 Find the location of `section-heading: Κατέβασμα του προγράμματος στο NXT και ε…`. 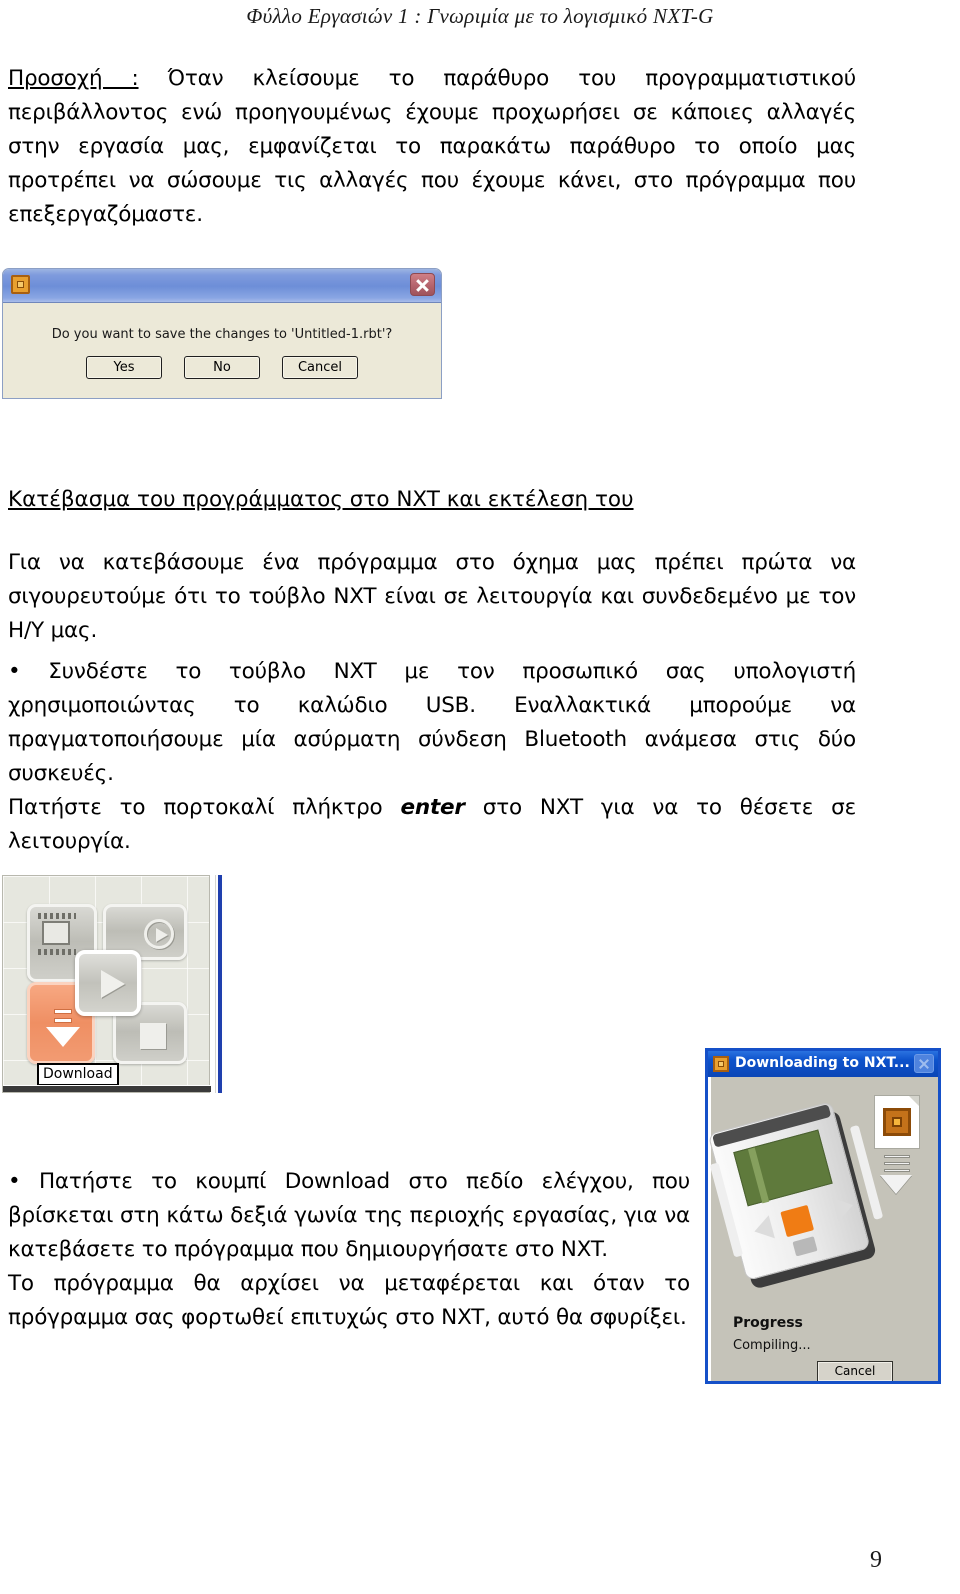

section-heading: Κατέβασμα του προγράμματος στο NXT και ε… is located at coordinates (321, 499).